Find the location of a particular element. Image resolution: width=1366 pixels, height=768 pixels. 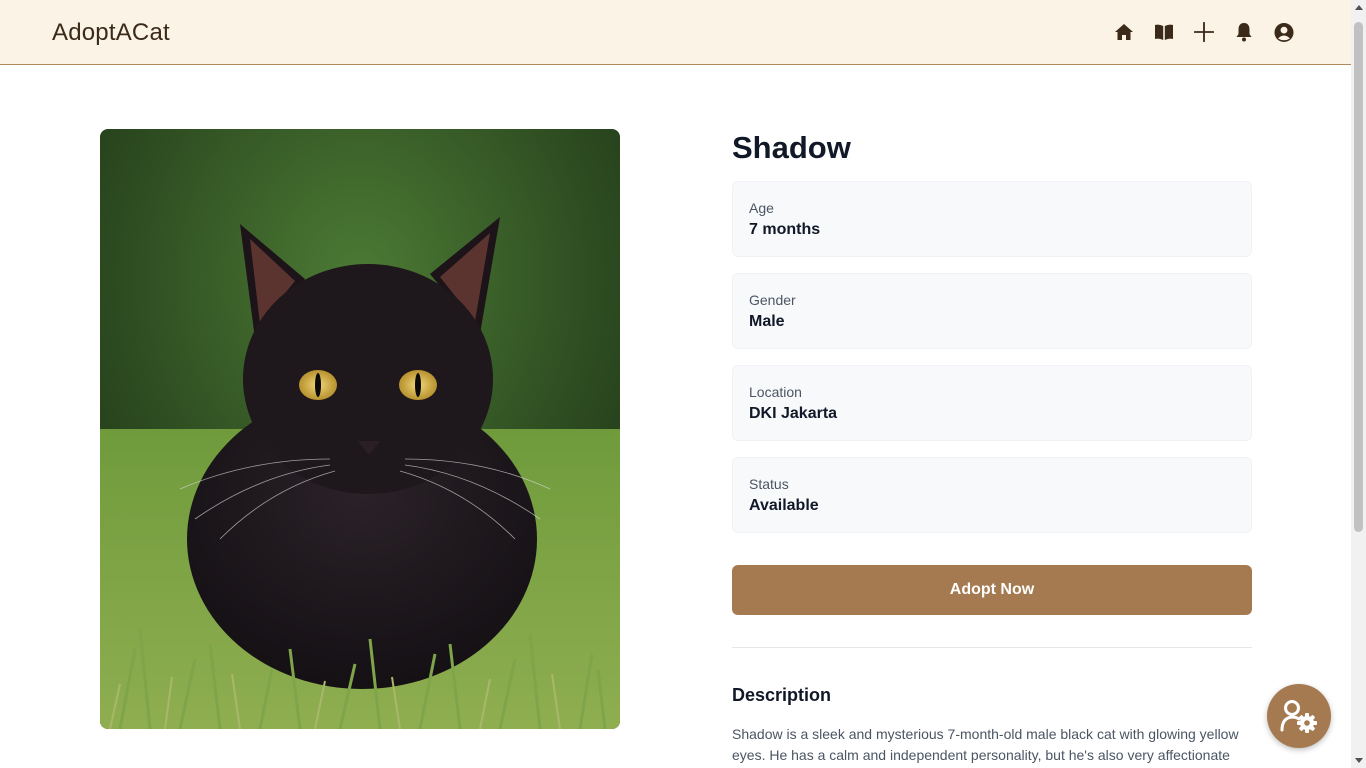

nav-icons is located at coordinates (1204, 32).